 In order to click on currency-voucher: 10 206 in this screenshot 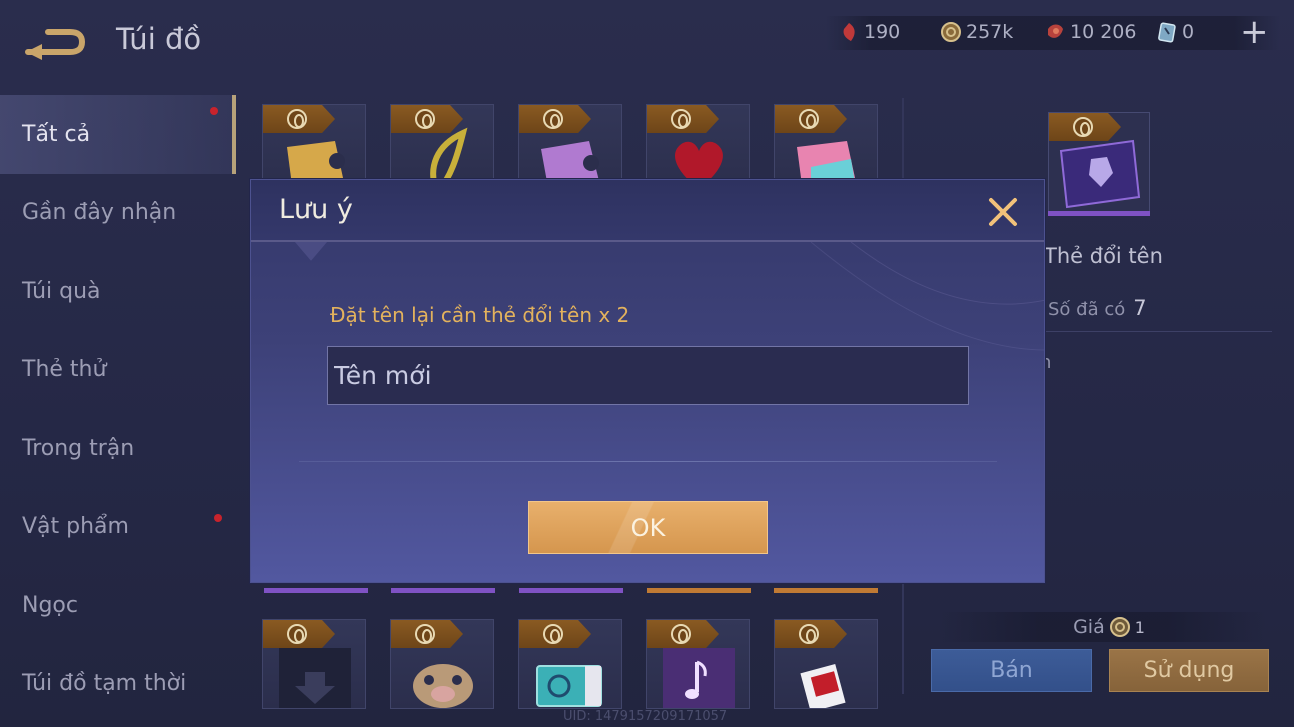, I will do `click(1090, 32)`.